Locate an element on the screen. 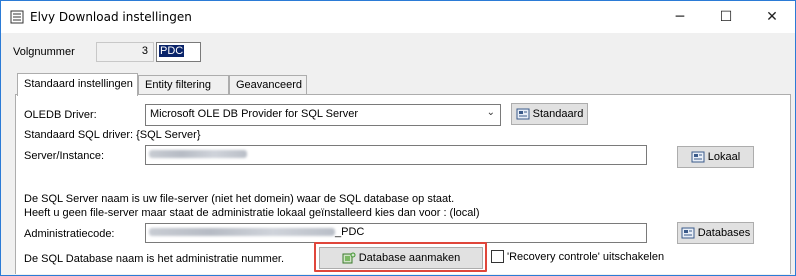  database-list-icon is located at coordinates (688, 233).